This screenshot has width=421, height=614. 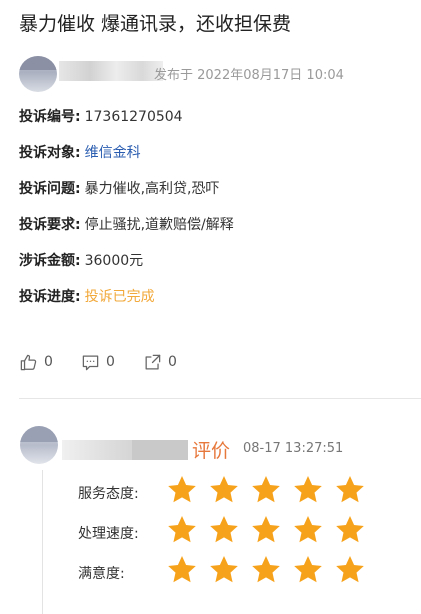 What do you see at coordinates (133, 117) in the screenshot?
I see `field-value: 17361270504` at bounding box center [133, 117].